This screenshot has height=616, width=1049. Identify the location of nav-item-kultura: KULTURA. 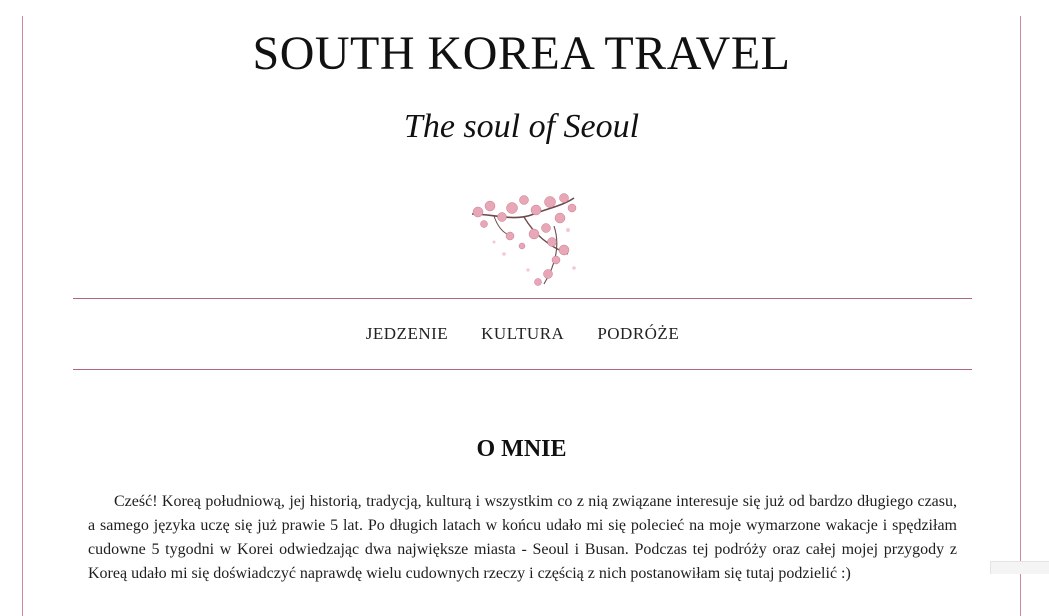
(522, 334).